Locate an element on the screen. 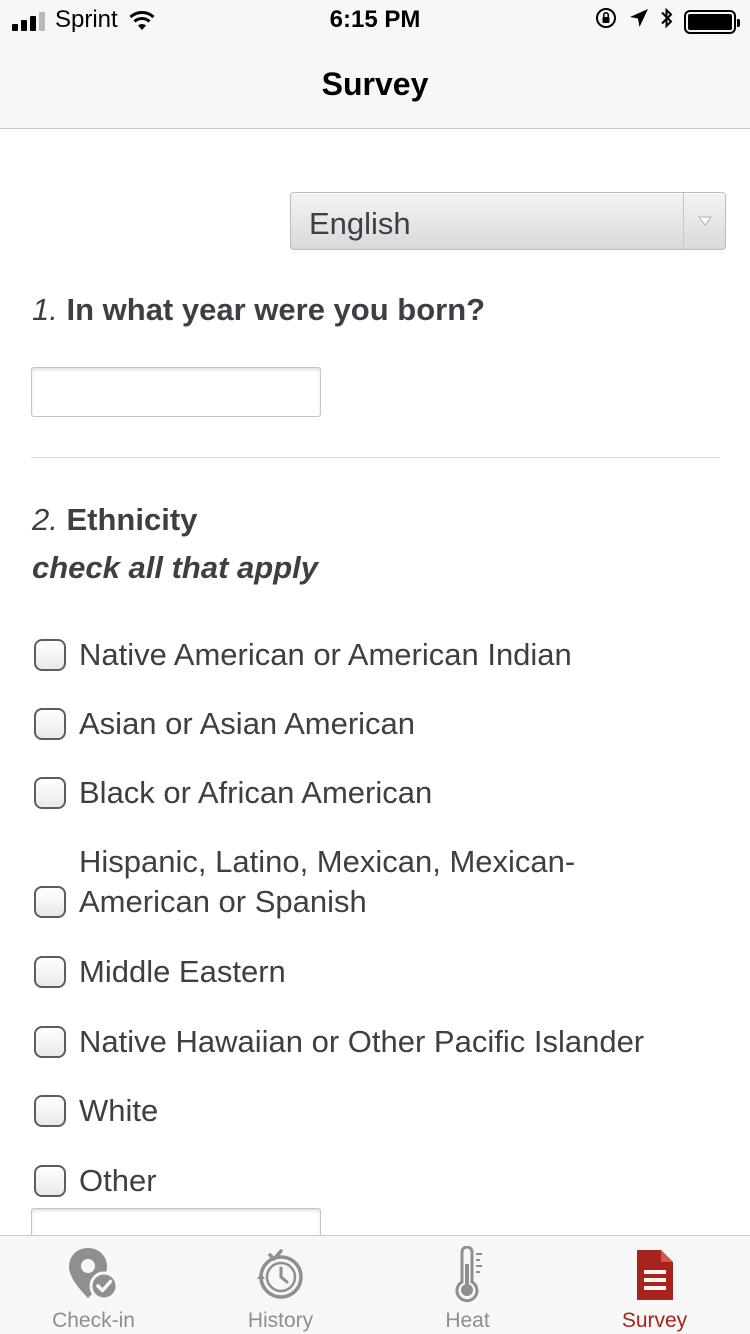 The height and width of the screenshot is (1334, 750). tab-history: History is located at coordinates (280, 1285).